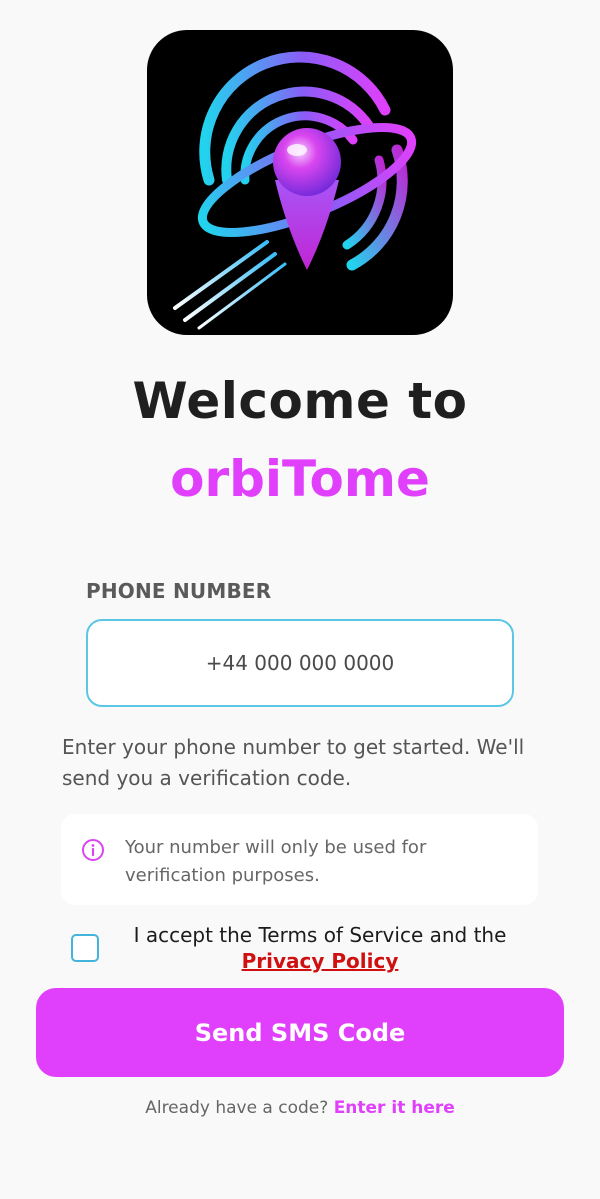 Image resolution: width=600 pixels, height=1199 pixels. I want to click on existing-code-text: Already have a code?, so click(237, 1108).